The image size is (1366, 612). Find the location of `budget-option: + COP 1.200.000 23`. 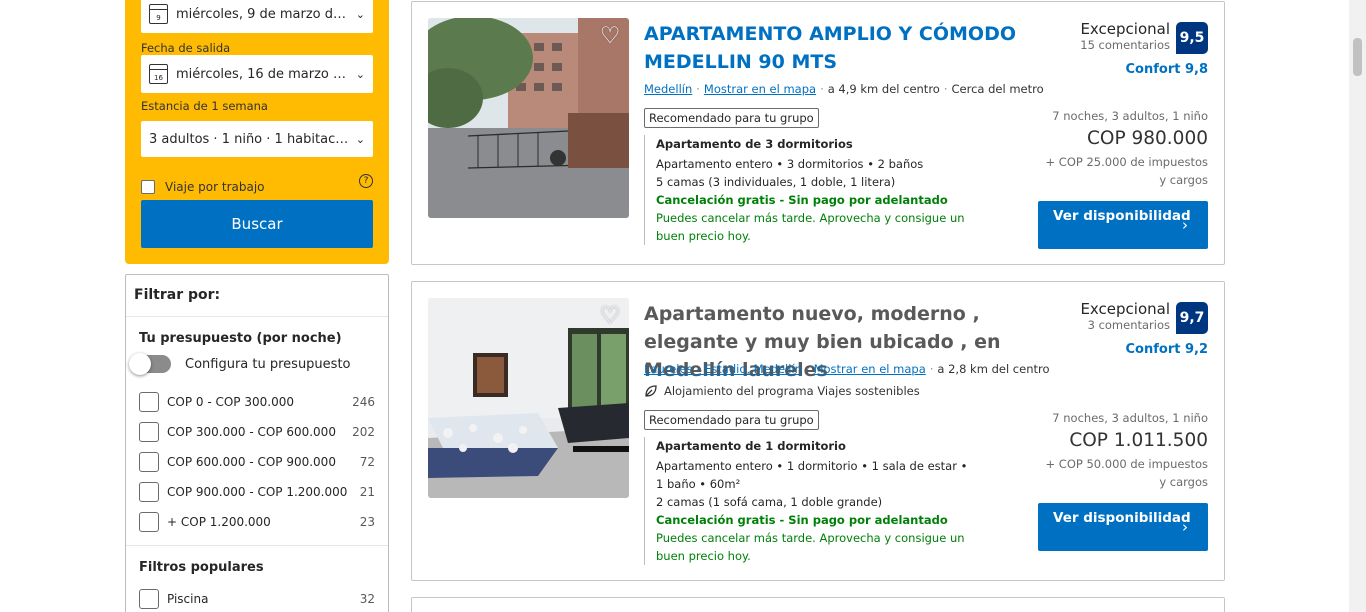

budget-option: + COP 1.200.000 23 is located at coordinates (257, 522).